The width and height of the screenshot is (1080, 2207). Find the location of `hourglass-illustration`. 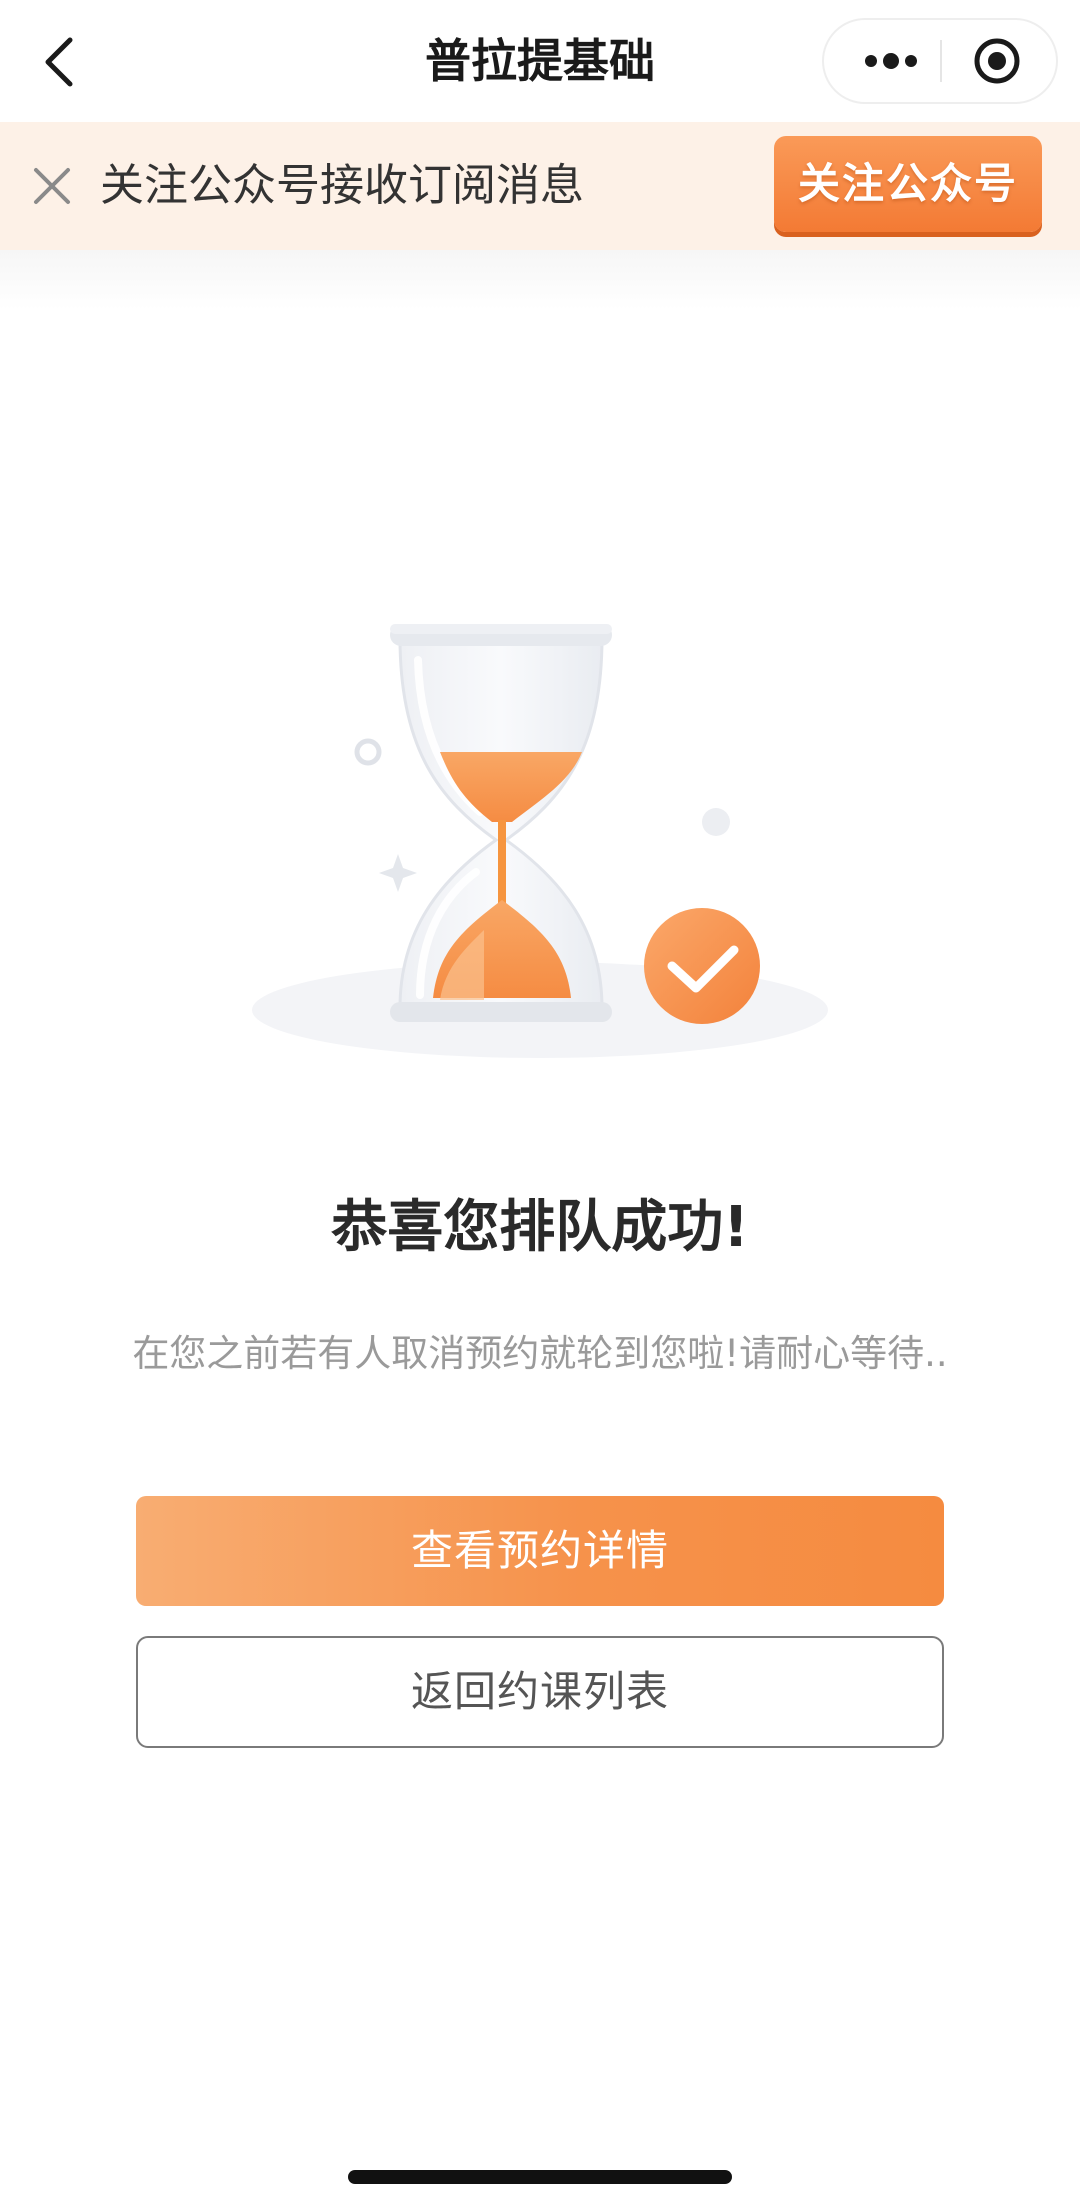

hourglass-illustration is located at coordinates (540, 835).